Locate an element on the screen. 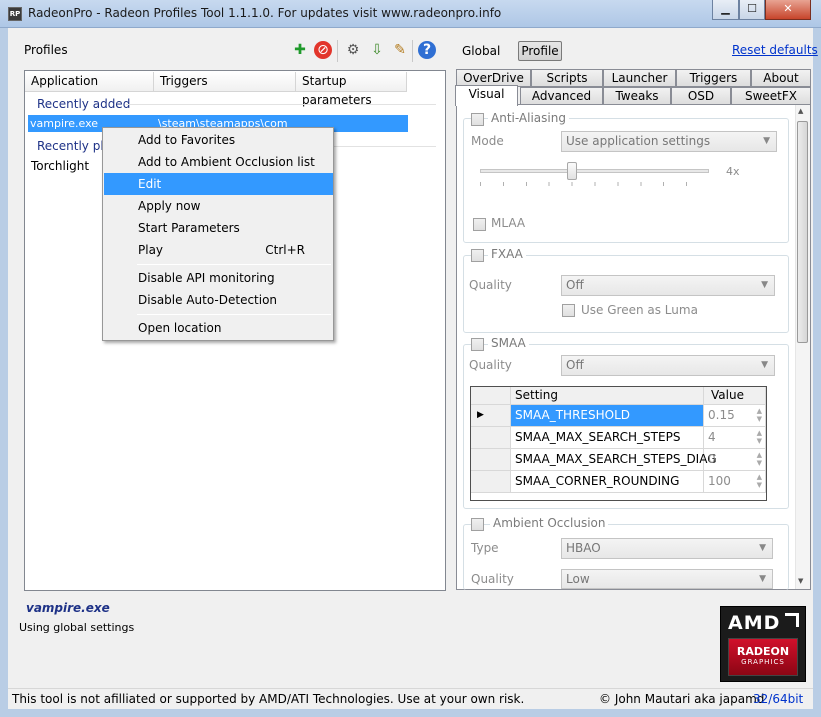 This screenshot has height=717, width=821. author-text: © John Mautari aka japamd is located at coordinates (682, 699).